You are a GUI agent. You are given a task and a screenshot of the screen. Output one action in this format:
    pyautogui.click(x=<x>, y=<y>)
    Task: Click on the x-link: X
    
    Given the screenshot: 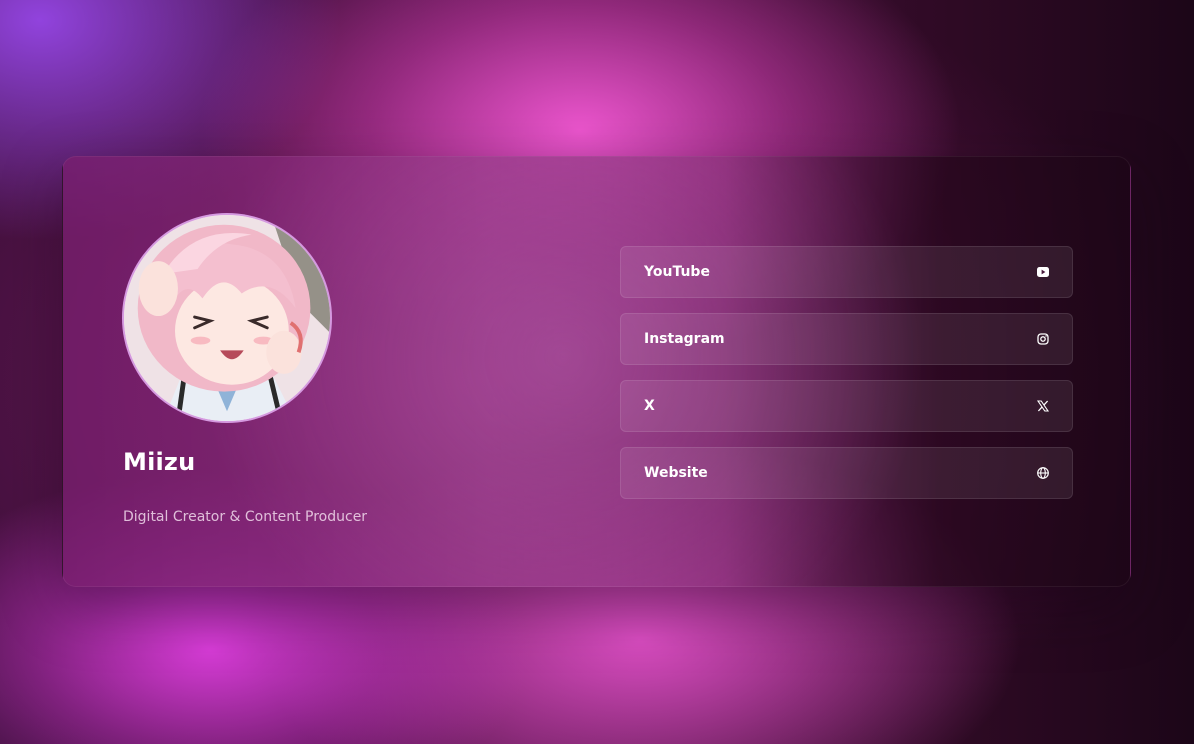 What is the action you would take?
    pyautogui.click(x=846, y=406)
    